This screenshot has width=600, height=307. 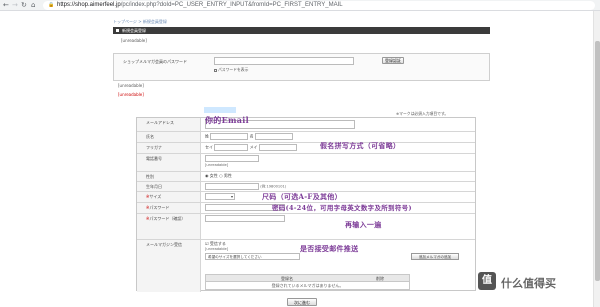 What do you see at coordinates (169, 137) in the screenshot?
I see `name-label: 氏名` at bounding box center [169, 137].